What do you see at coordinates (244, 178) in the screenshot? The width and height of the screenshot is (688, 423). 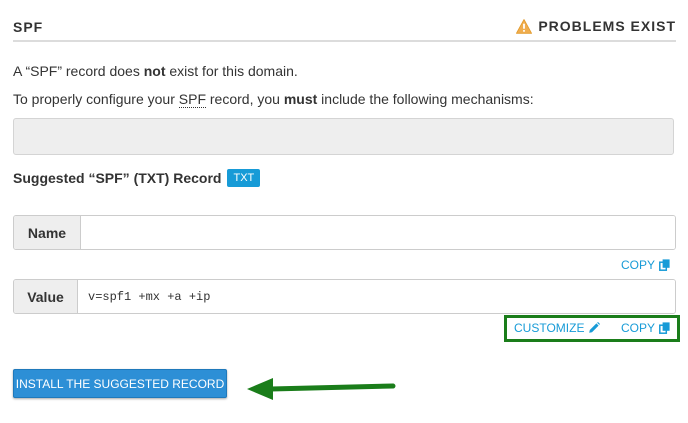 I see `record-type-badge: TXT` at bounding box center [244, 178].